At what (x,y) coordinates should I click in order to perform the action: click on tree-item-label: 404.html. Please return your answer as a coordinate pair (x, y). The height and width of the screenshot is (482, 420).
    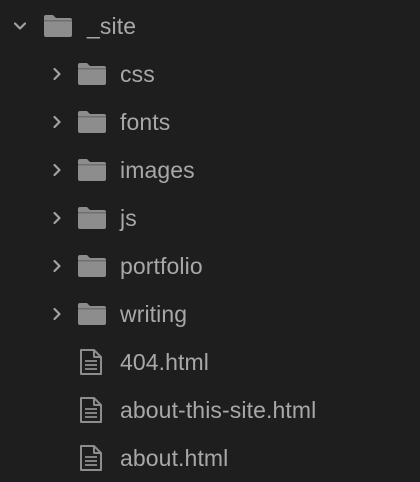
    Looking at the image, I should click on (165, 362).